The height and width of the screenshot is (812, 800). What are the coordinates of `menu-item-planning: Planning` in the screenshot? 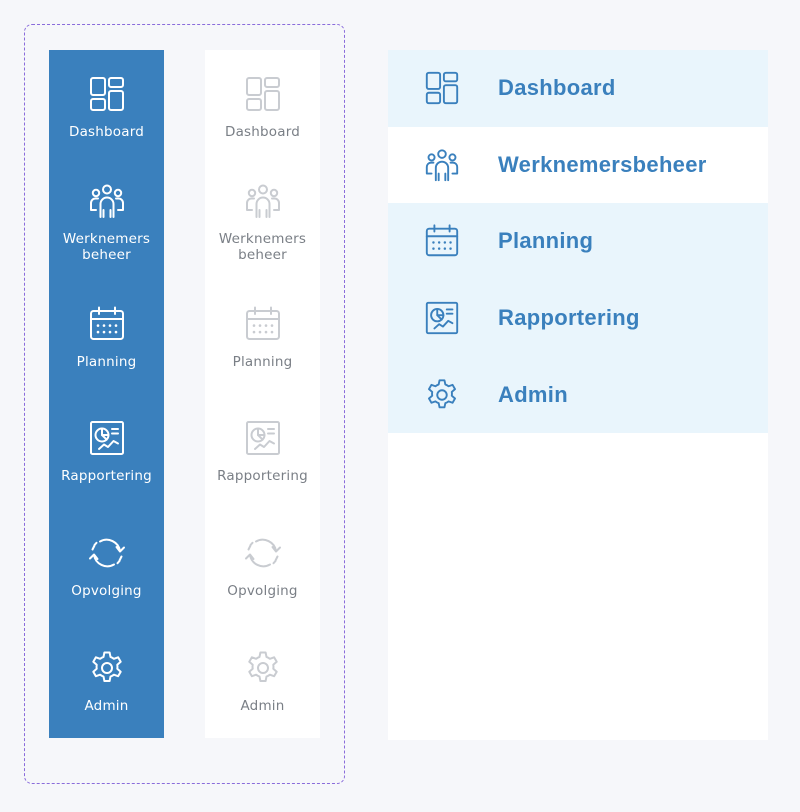 It's located at (578, 241).